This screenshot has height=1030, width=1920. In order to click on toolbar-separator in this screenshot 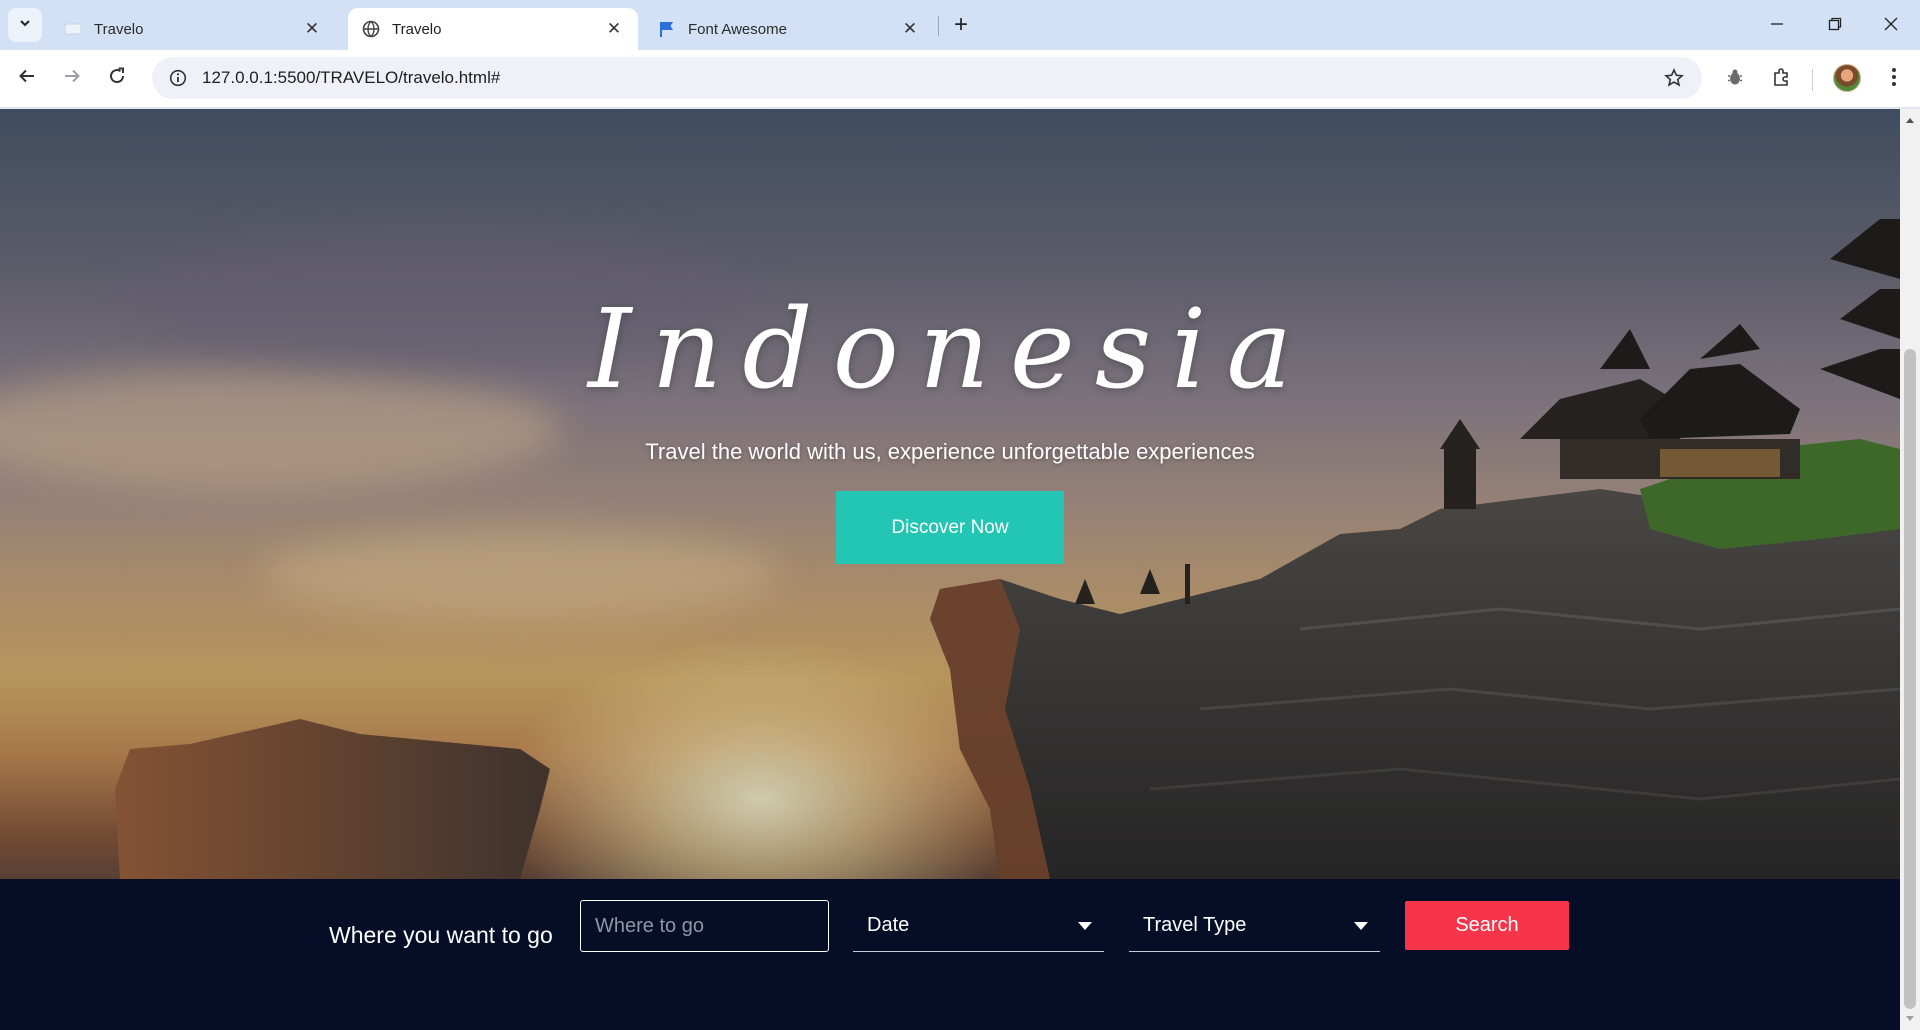, I will do `click(1812, 80)`.